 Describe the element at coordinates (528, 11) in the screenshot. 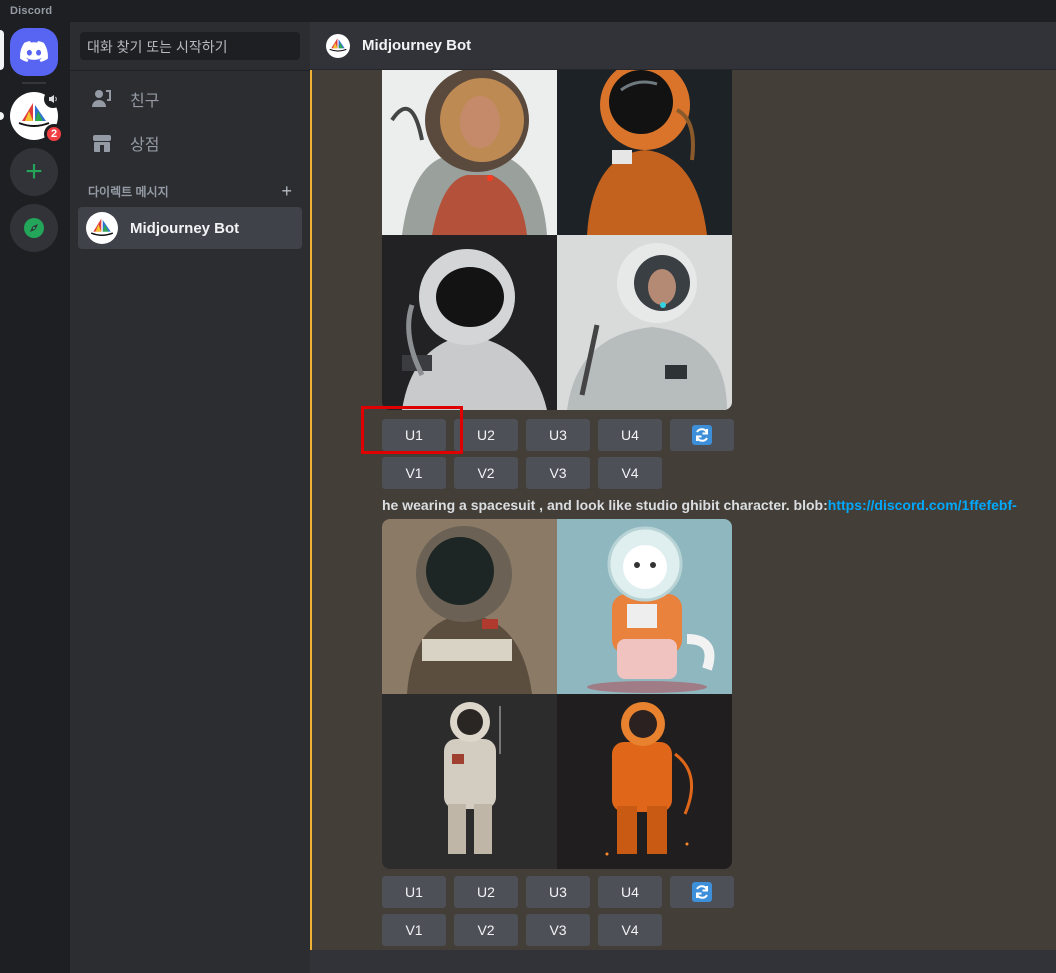

I see `title-bar: Discord` at that location.